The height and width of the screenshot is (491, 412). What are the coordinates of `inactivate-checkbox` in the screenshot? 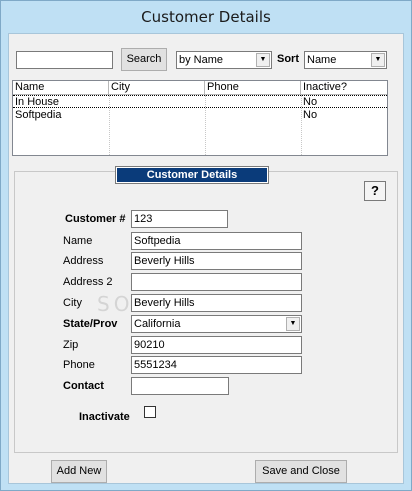 It's located at (150, 412).